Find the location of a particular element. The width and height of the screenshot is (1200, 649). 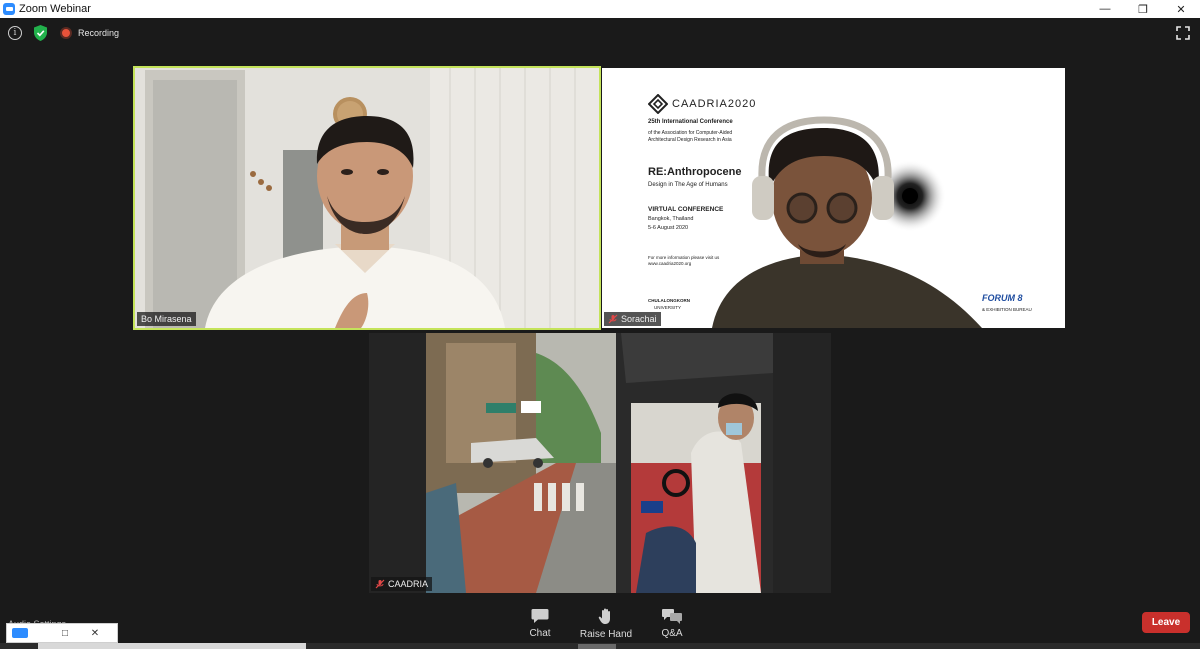

taskbar-strip is located at coordinates (600, 646).